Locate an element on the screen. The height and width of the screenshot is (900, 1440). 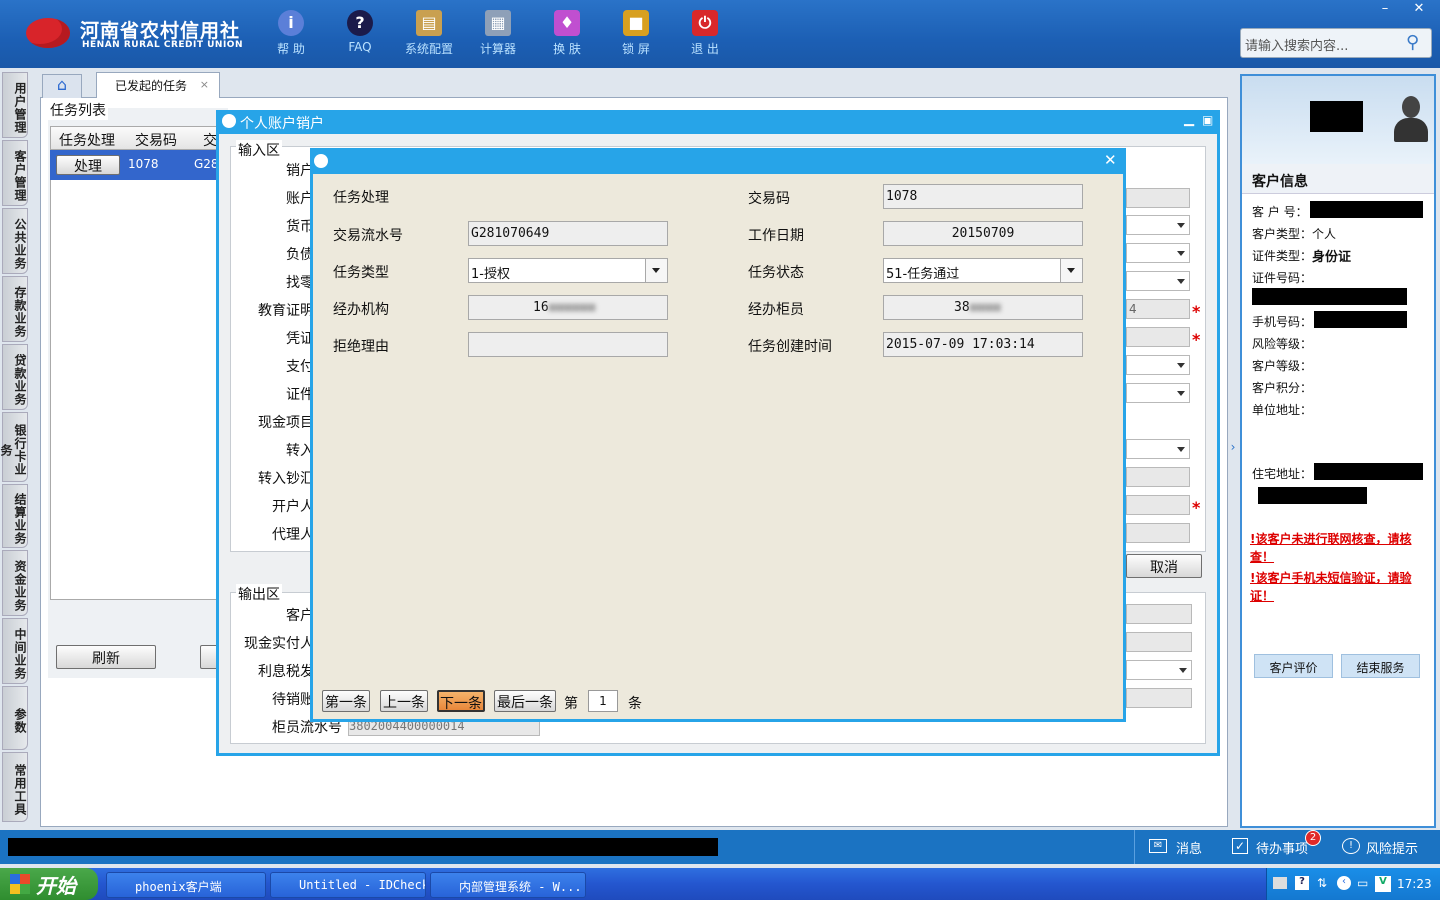
process-button: 处理 is located at coordinates (88, 165).